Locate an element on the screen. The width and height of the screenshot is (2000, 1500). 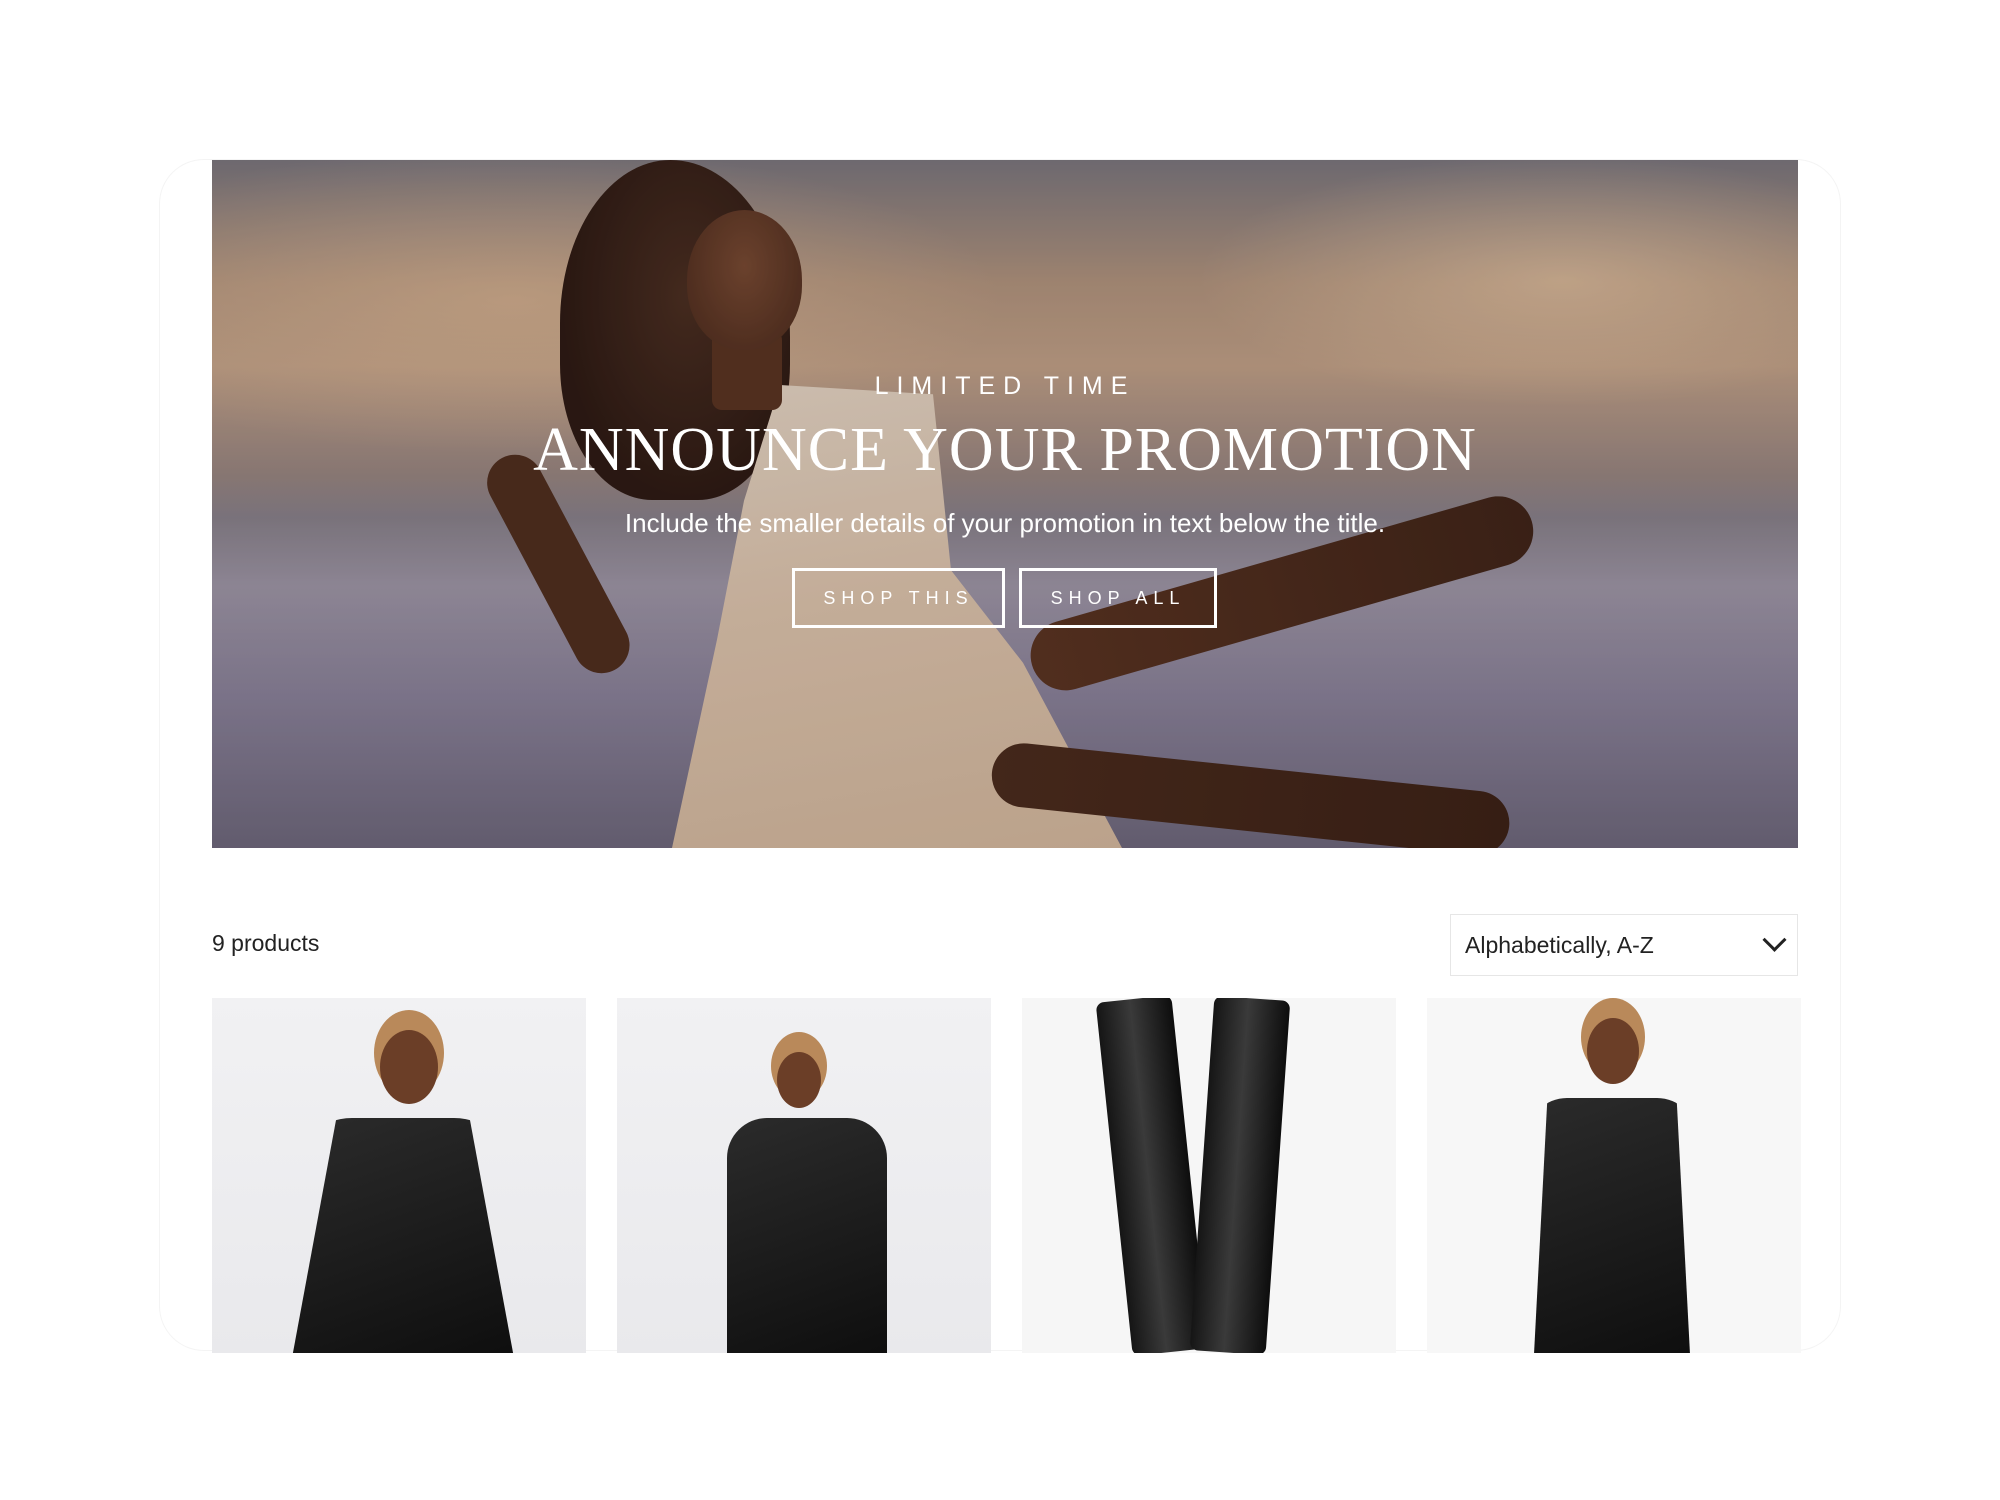
hero-title: ANNOUNCE YOUR PROMOTION is located at coordinates (1005, 450).